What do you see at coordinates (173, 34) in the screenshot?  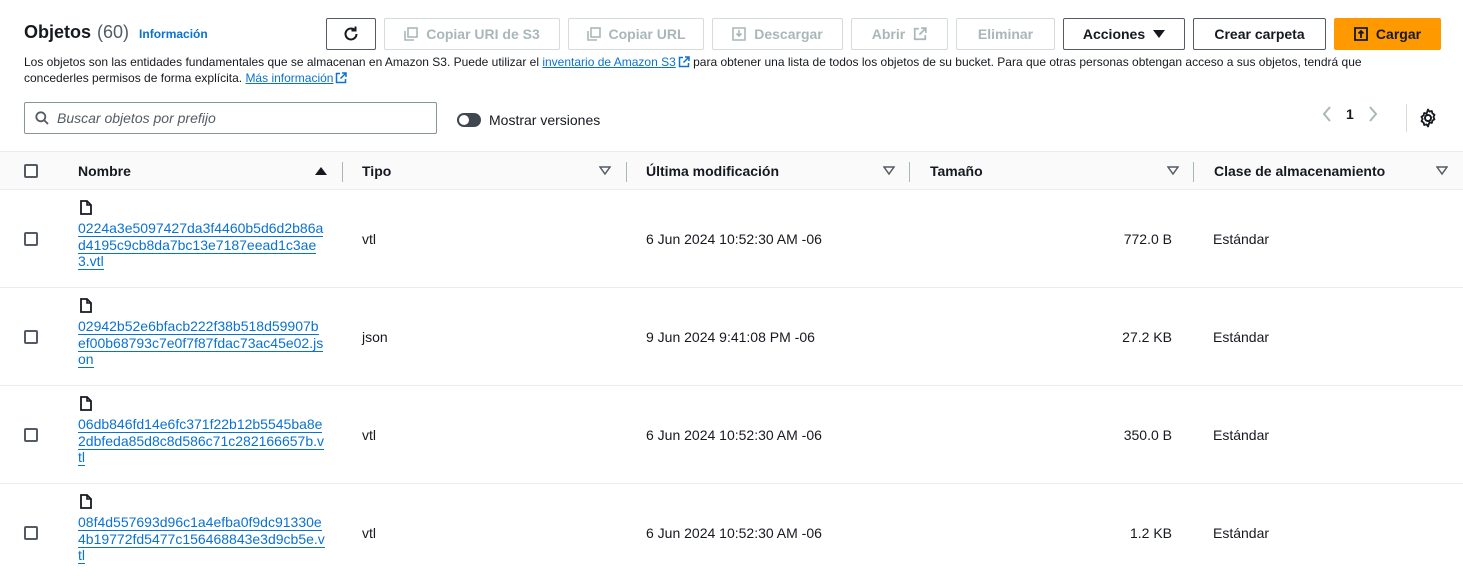 I see `info-link: Información` at bounding box center [173, 34].